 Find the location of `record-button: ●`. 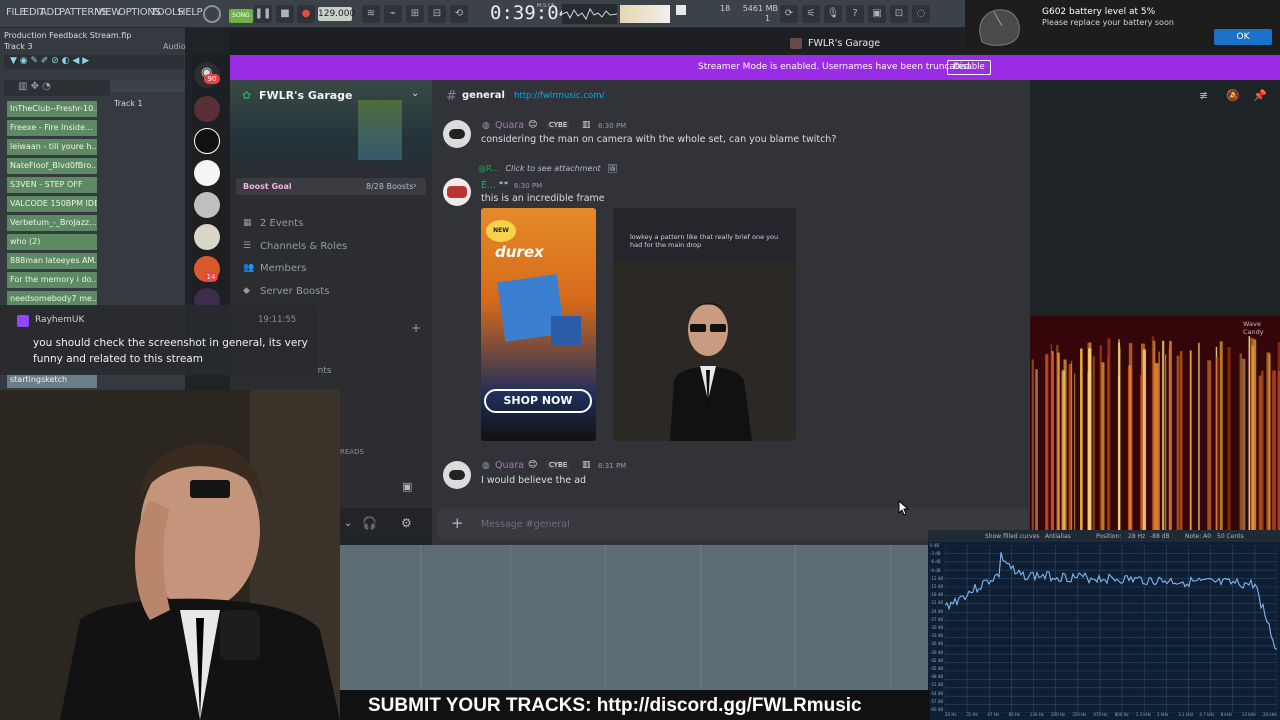

record-button: ● is located at coordinates (306, 14).